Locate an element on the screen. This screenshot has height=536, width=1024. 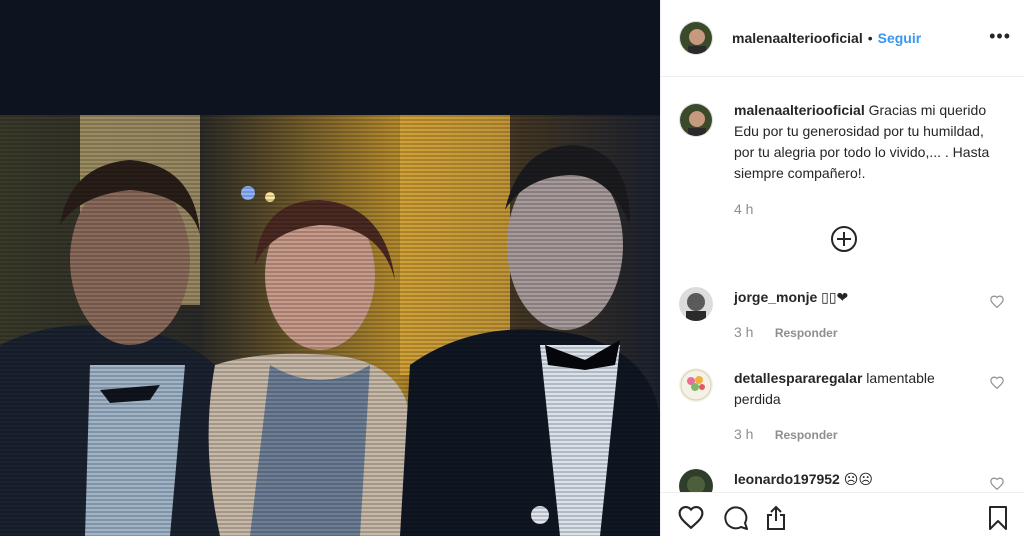
post-header: malenaalteriooficial • Seguir ••• is located at coordinates (842, 38).